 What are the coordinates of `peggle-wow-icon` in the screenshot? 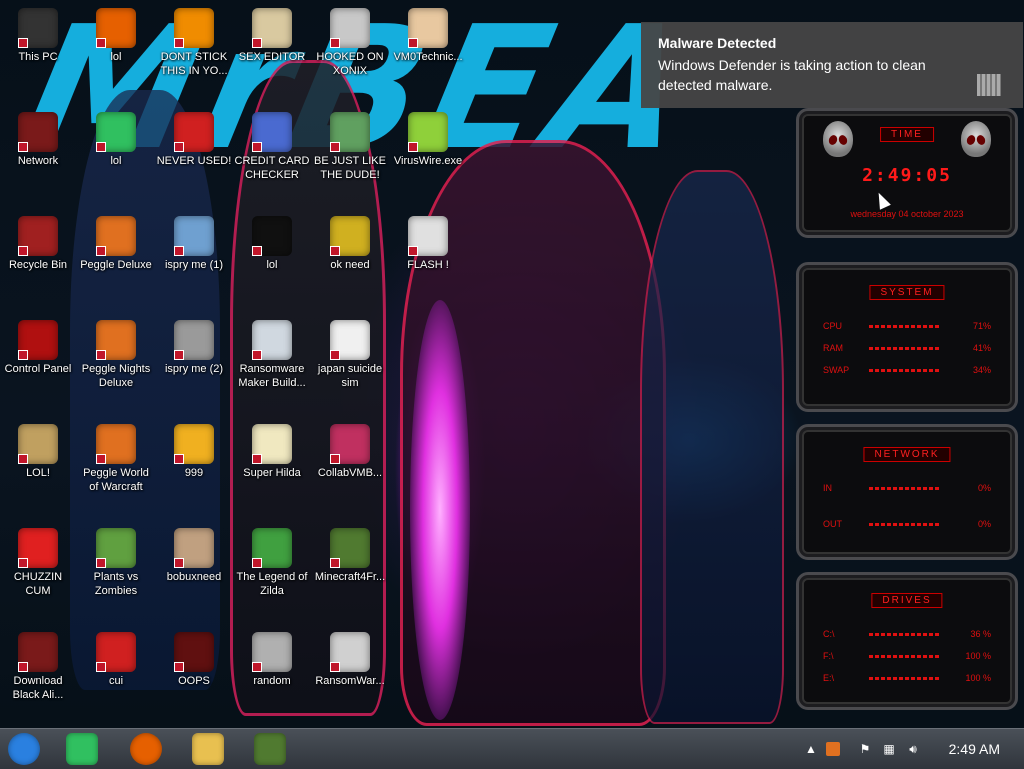 It's located at (116, 444).